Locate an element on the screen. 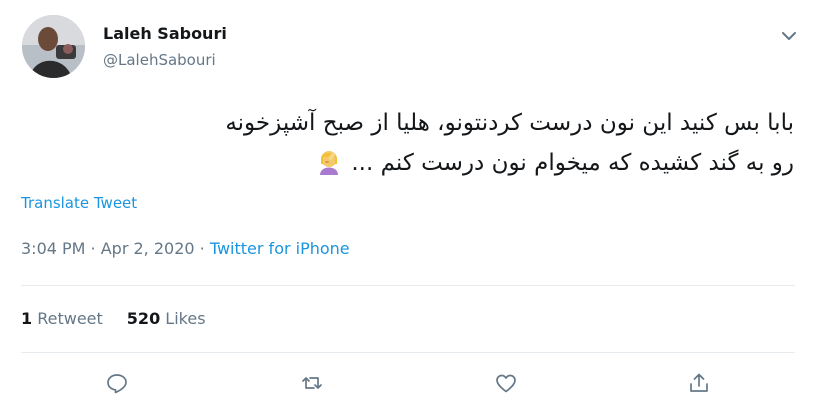 Image resolution: width=816 pixels, height=417 pixels. reply-icon is located at coordinates (117, 383).